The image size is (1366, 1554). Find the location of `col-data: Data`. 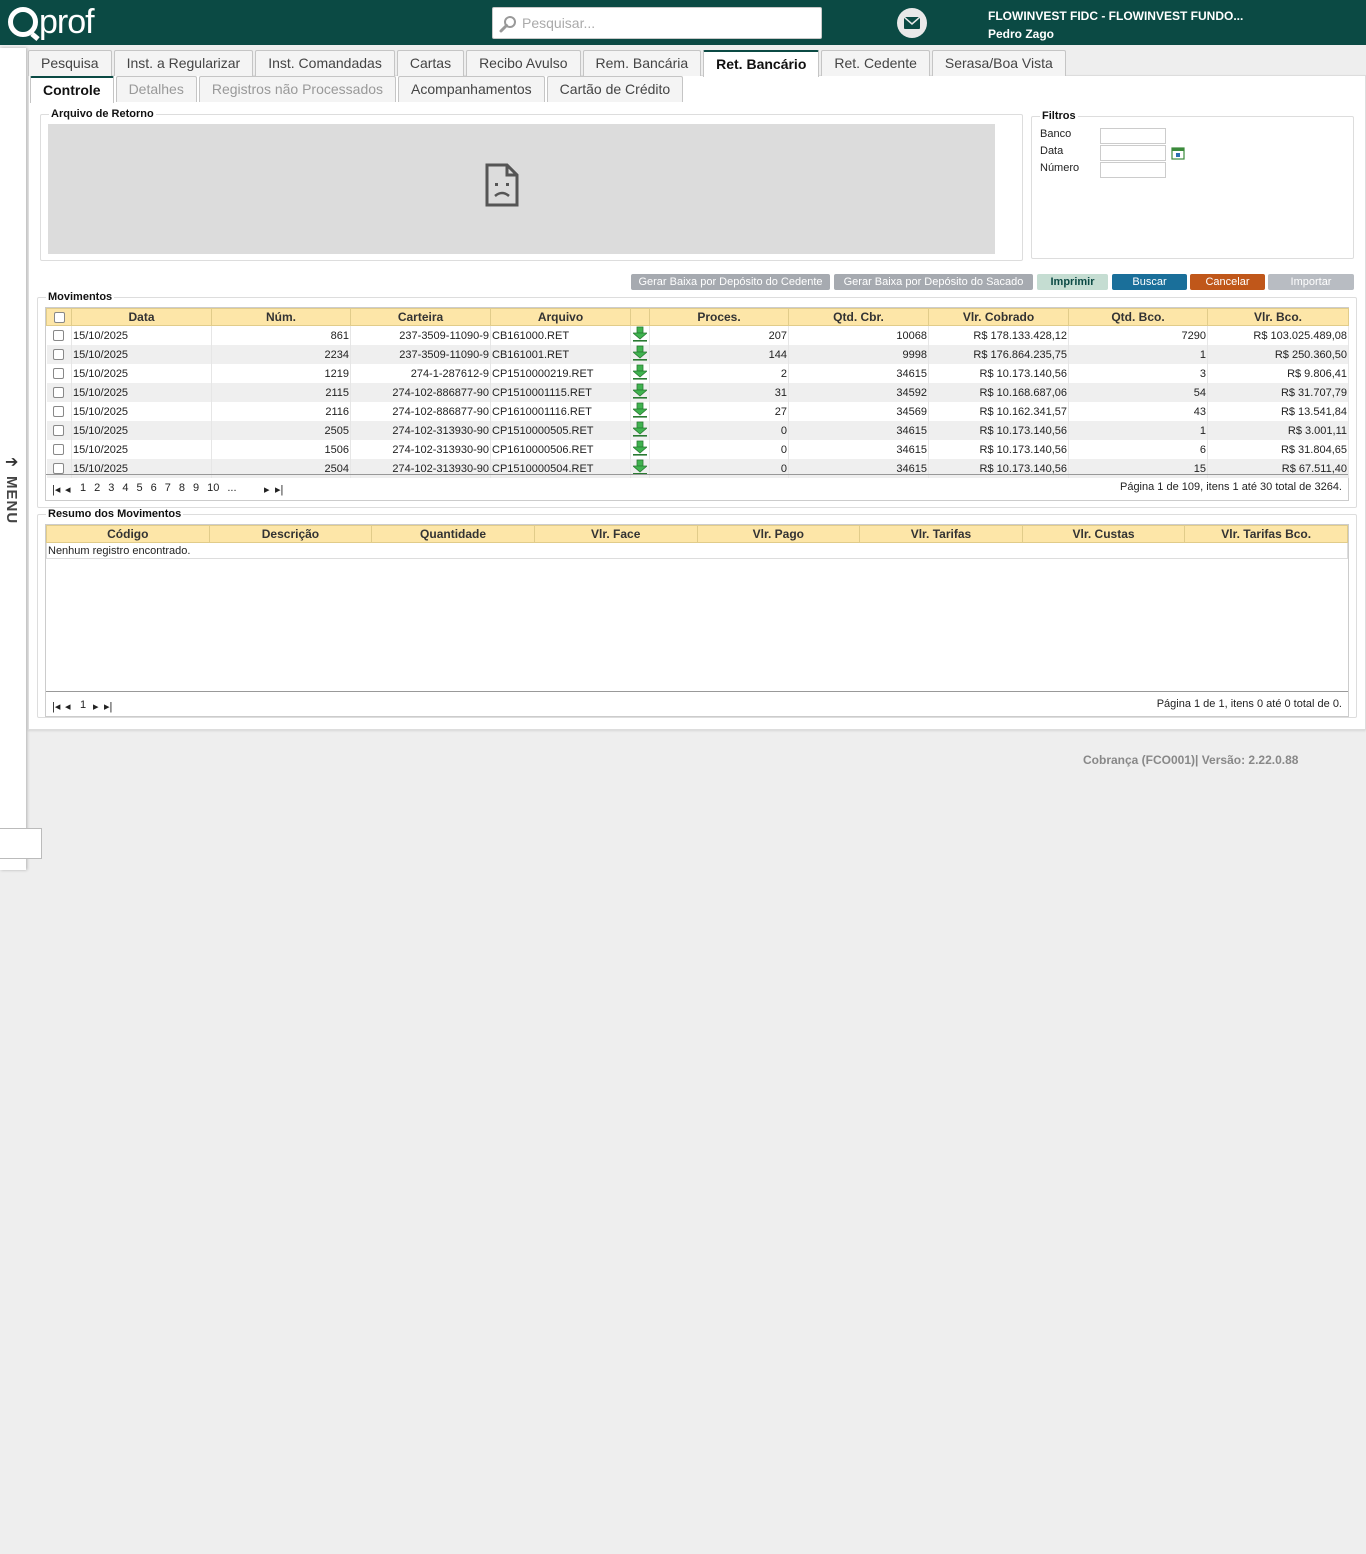

col-data: Data is located at coordinates (141, 317).